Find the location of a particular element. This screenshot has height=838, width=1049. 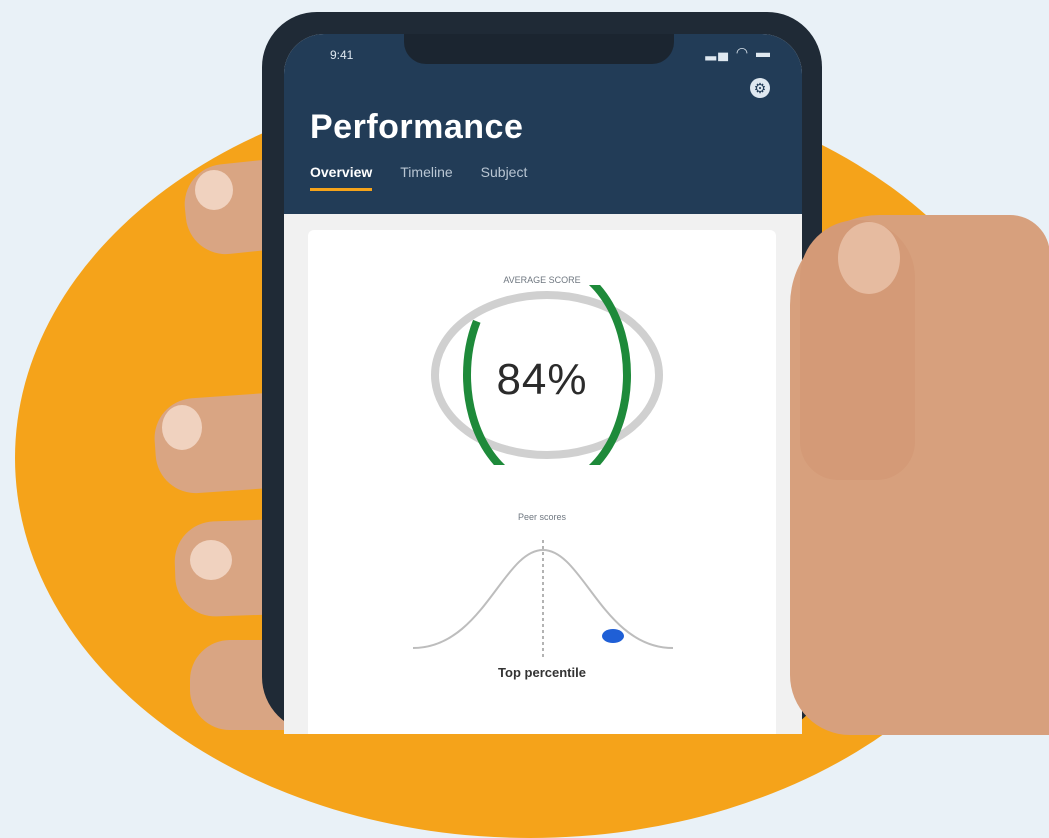

phone-notch is located at coordinates (539, 49).